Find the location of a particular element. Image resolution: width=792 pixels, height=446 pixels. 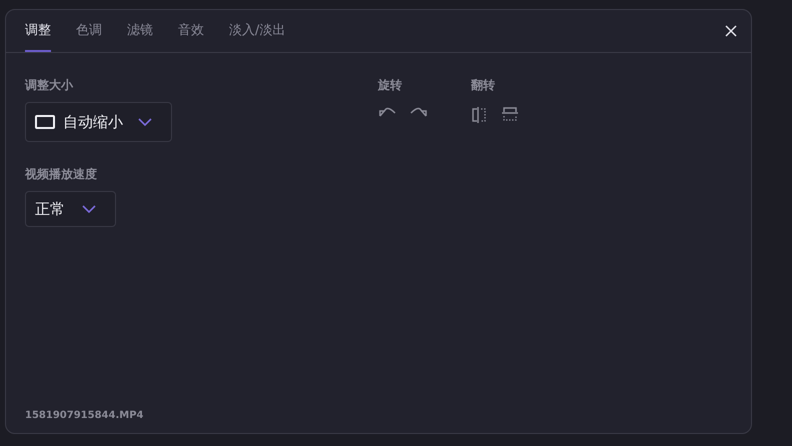

field-label: 旋转 is located at coordinates (390, 85).